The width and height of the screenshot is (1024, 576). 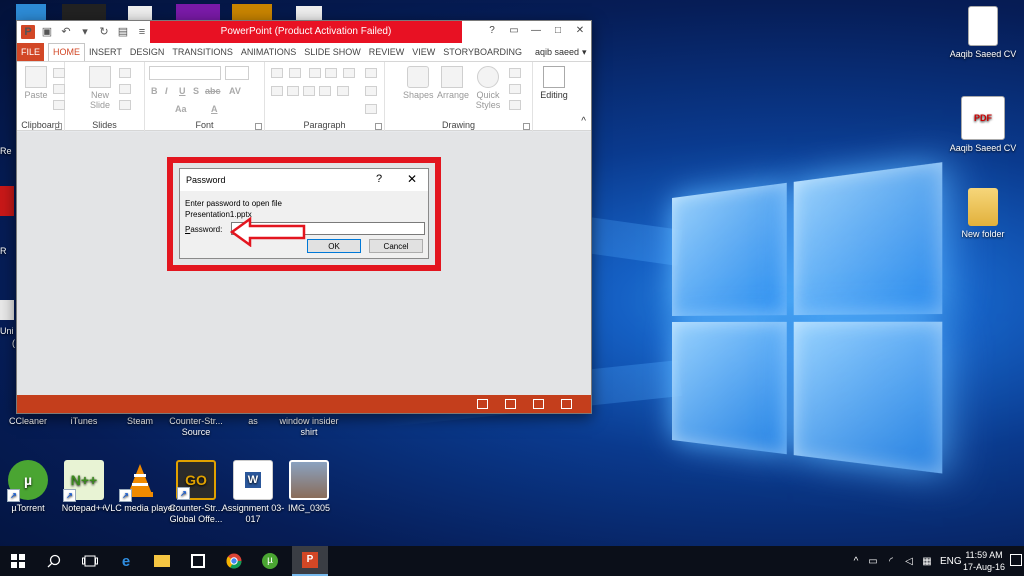 I want to click on user-account: aqib saeed, so click(x=557, y=52).